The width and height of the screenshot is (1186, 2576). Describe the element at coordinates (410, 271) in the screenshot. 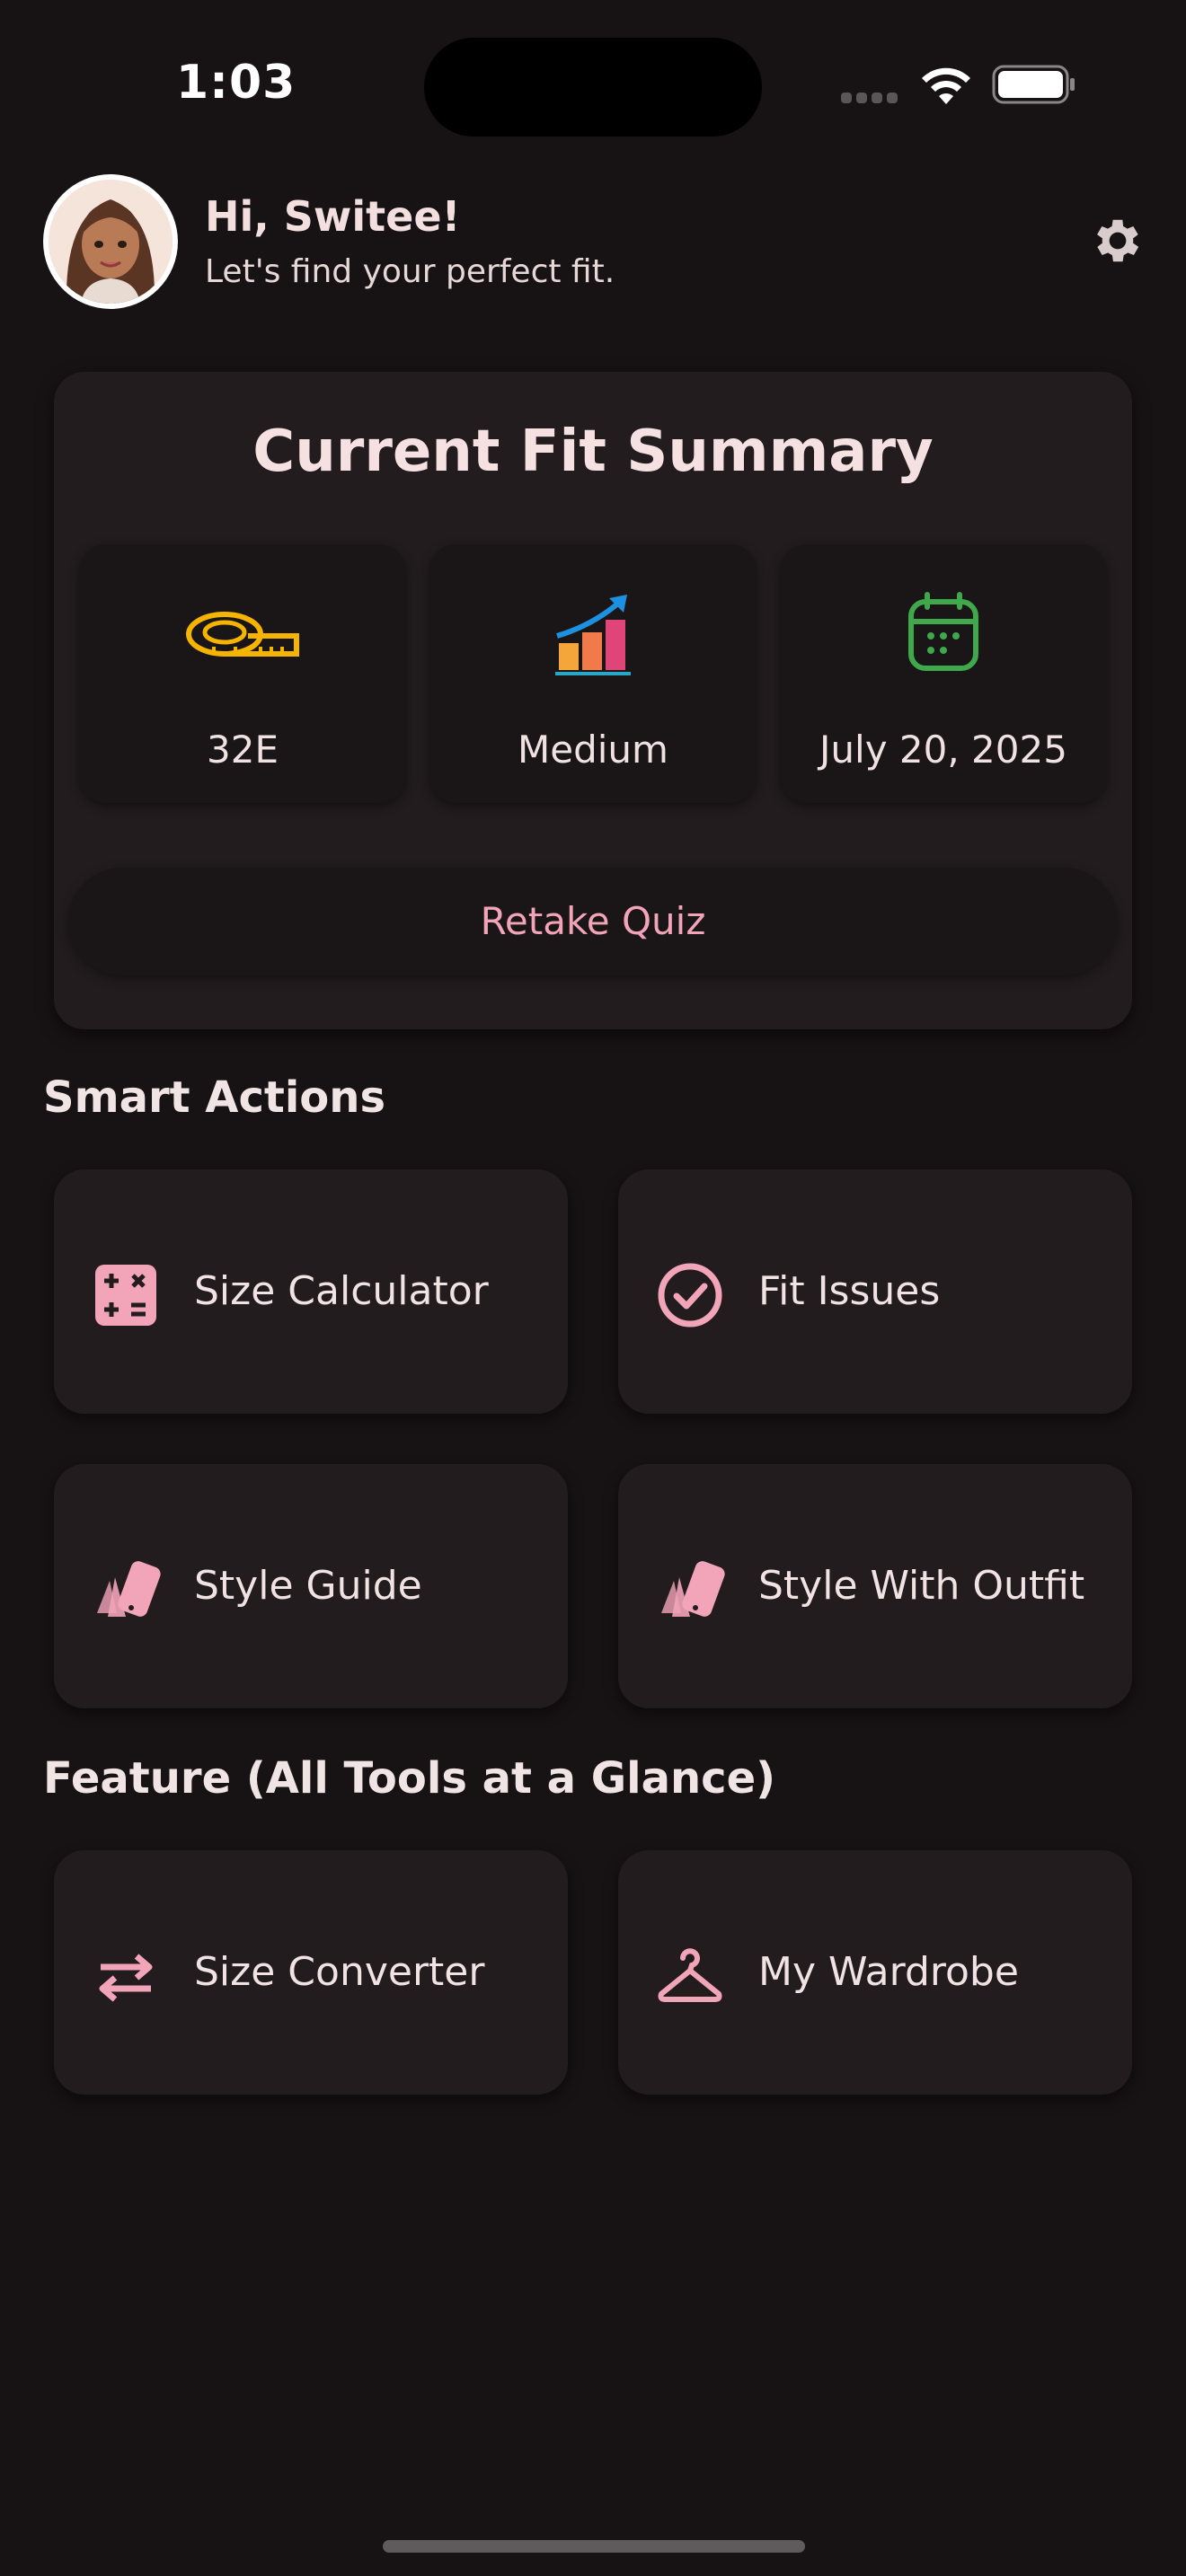

I see `greeting-subtitle: Let's find your perfect fit.` at that location.